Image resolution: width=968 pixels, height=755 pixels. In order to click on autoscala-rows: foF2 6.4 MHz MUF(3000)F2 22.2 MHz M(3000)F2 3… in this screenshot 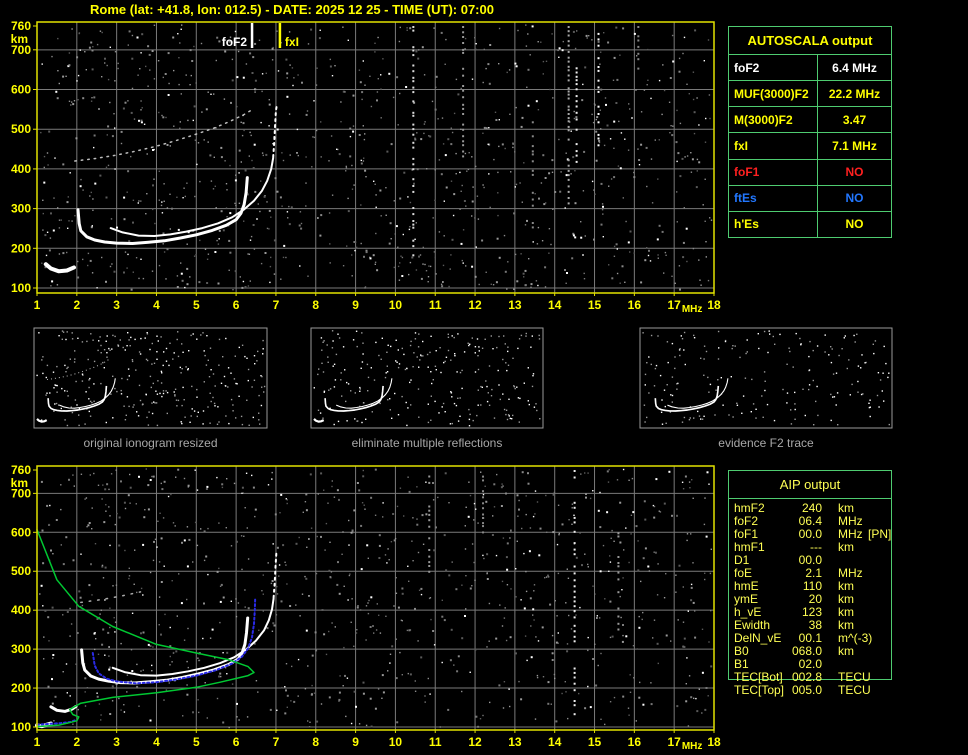, I will do `click(810, 146)`.